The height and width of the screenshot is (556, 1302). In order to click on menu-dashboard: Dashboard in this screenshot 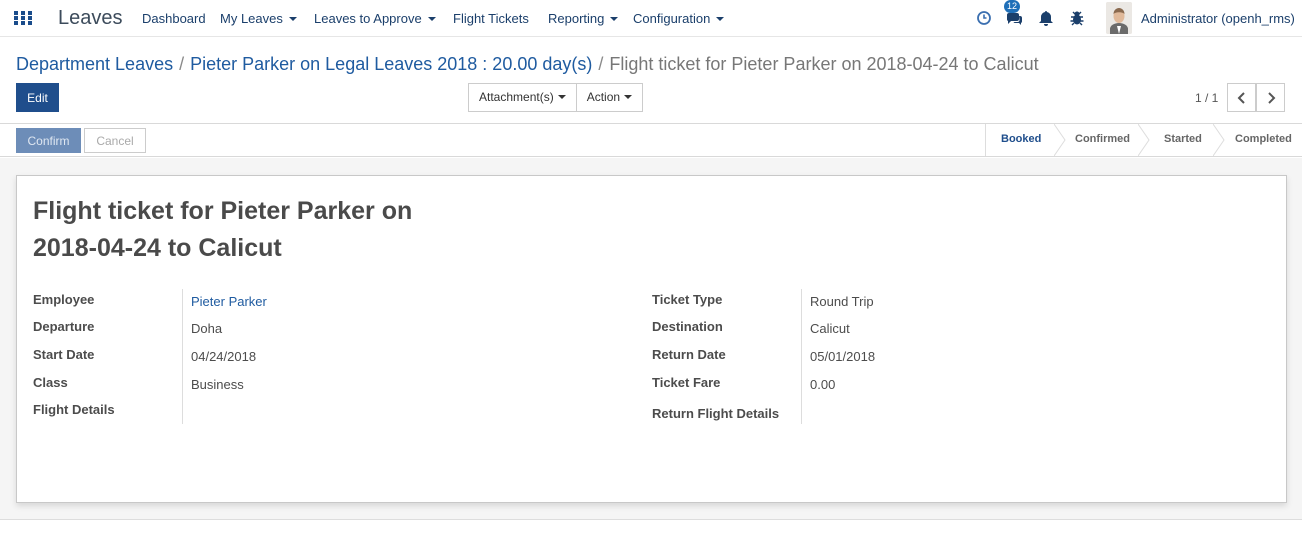, I will do `click(174, 18)`.